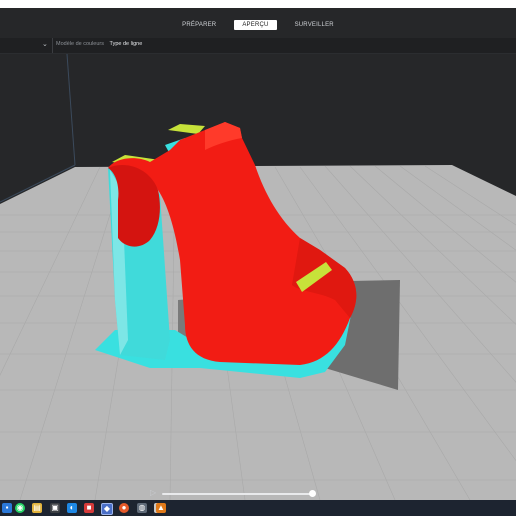 The width and height of the screenshot is (516, 516). I want to click on build-volume-edge, so click(71, 110).